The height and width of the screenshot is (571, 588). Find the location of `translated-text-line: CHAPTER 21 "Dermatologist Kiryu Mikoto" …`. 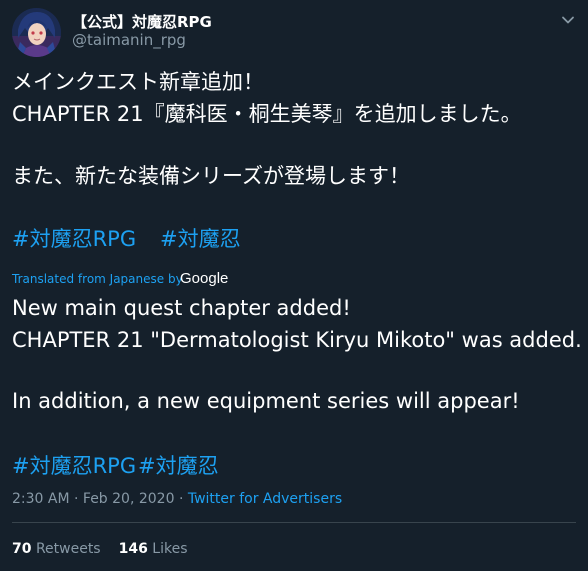

translated-text-line: CHAPTER 21 "Dermatologist Kiryu Mikoto" … is located at coordinates (297, 340).